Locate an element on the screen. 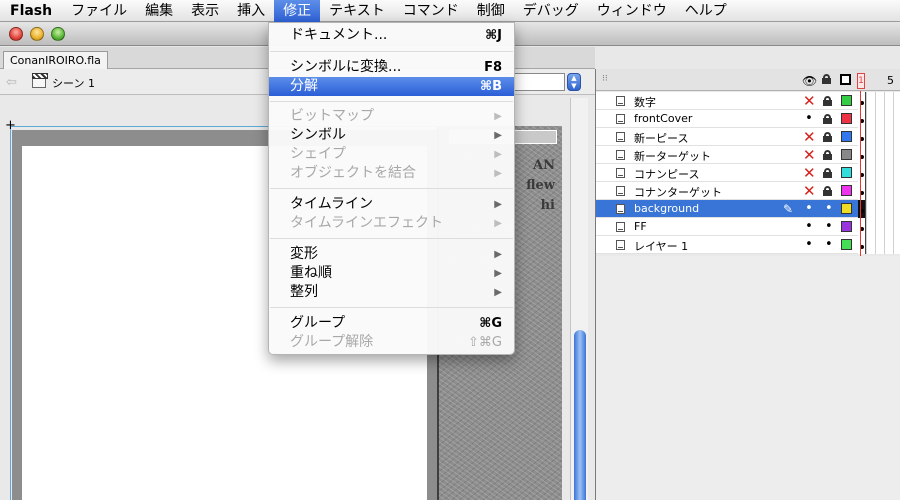 The height and width of the screenshot is (500, 900). layer-row: 新ーピース ✕ is located at coordinates (748, 137).